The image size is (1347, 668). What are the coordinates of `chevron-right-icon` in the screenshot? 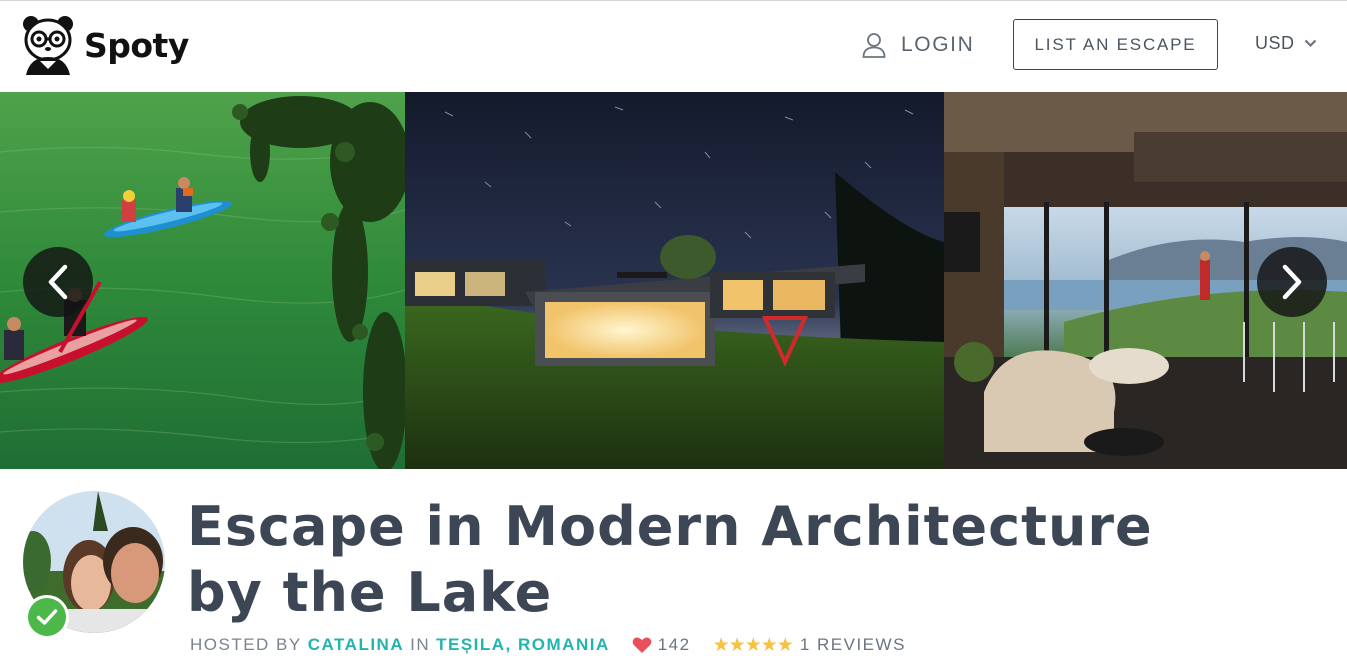 It's located at (1292, 282).